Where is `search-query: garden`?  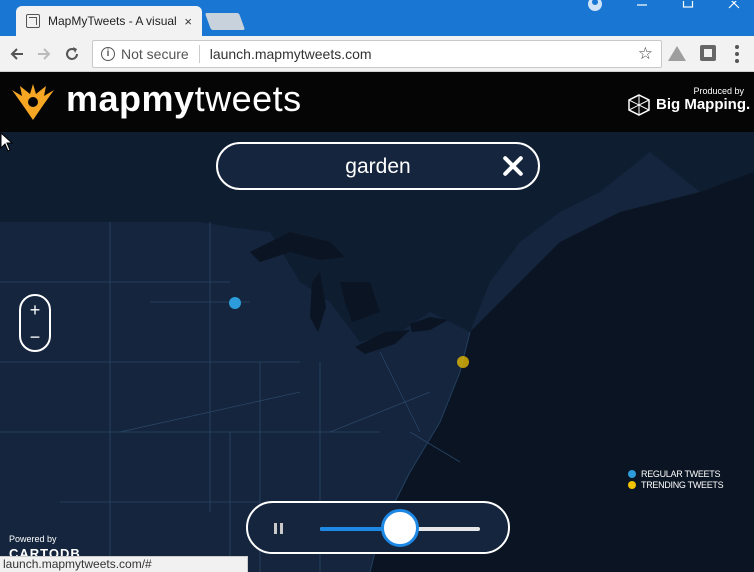 search-query: garden is located at coordinates (378, 167).